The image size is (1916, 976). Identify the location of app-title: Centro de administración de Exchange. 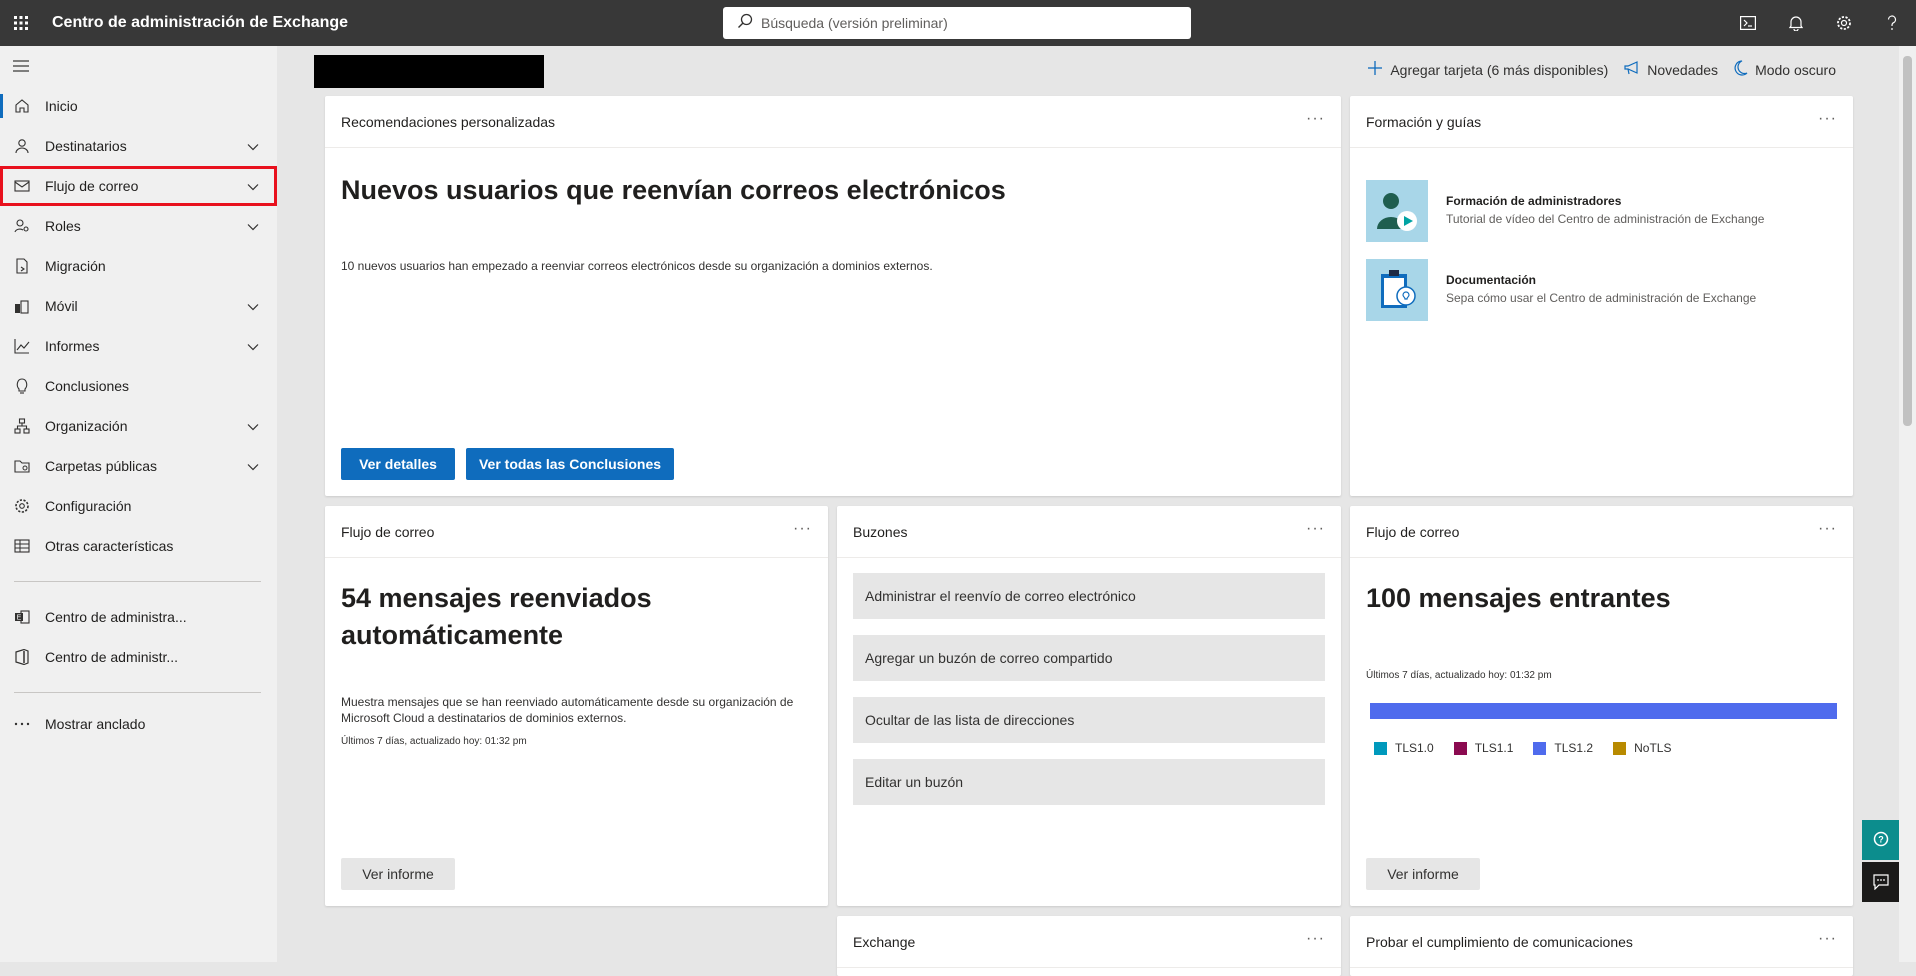
(200, 23).